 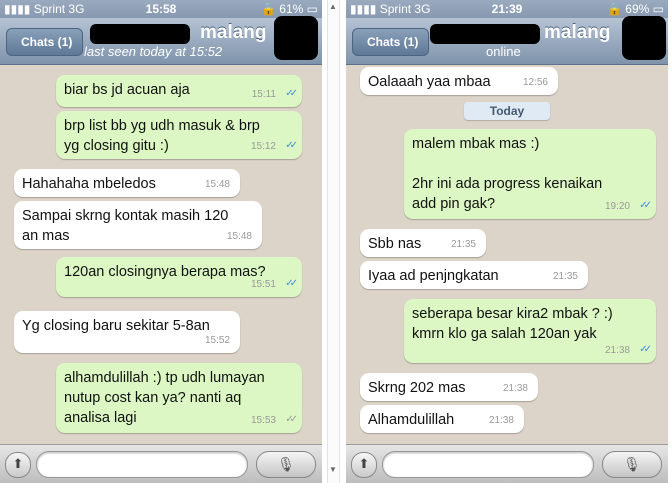 I want to click on message-bubble: Hahahaha mbeledos 15:48, so click(x=127, y=183).